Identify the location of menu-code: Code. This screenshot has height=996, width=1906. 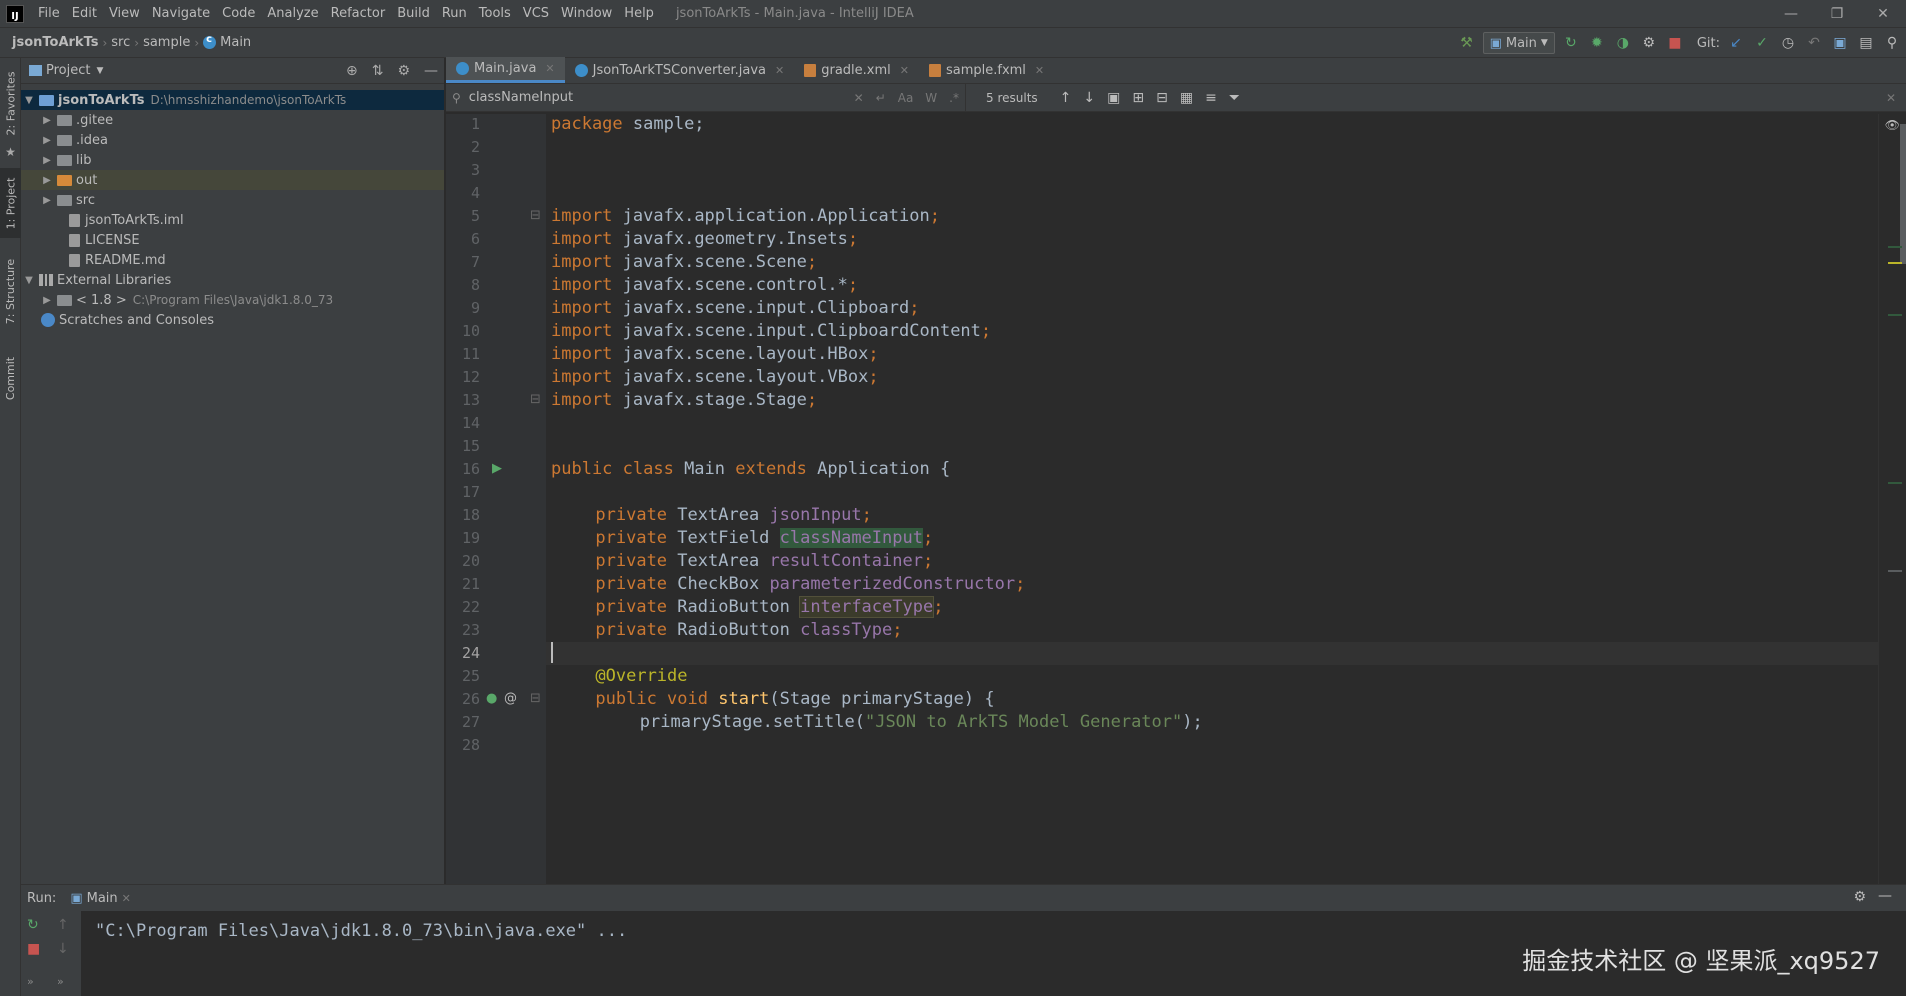
(238, 14).